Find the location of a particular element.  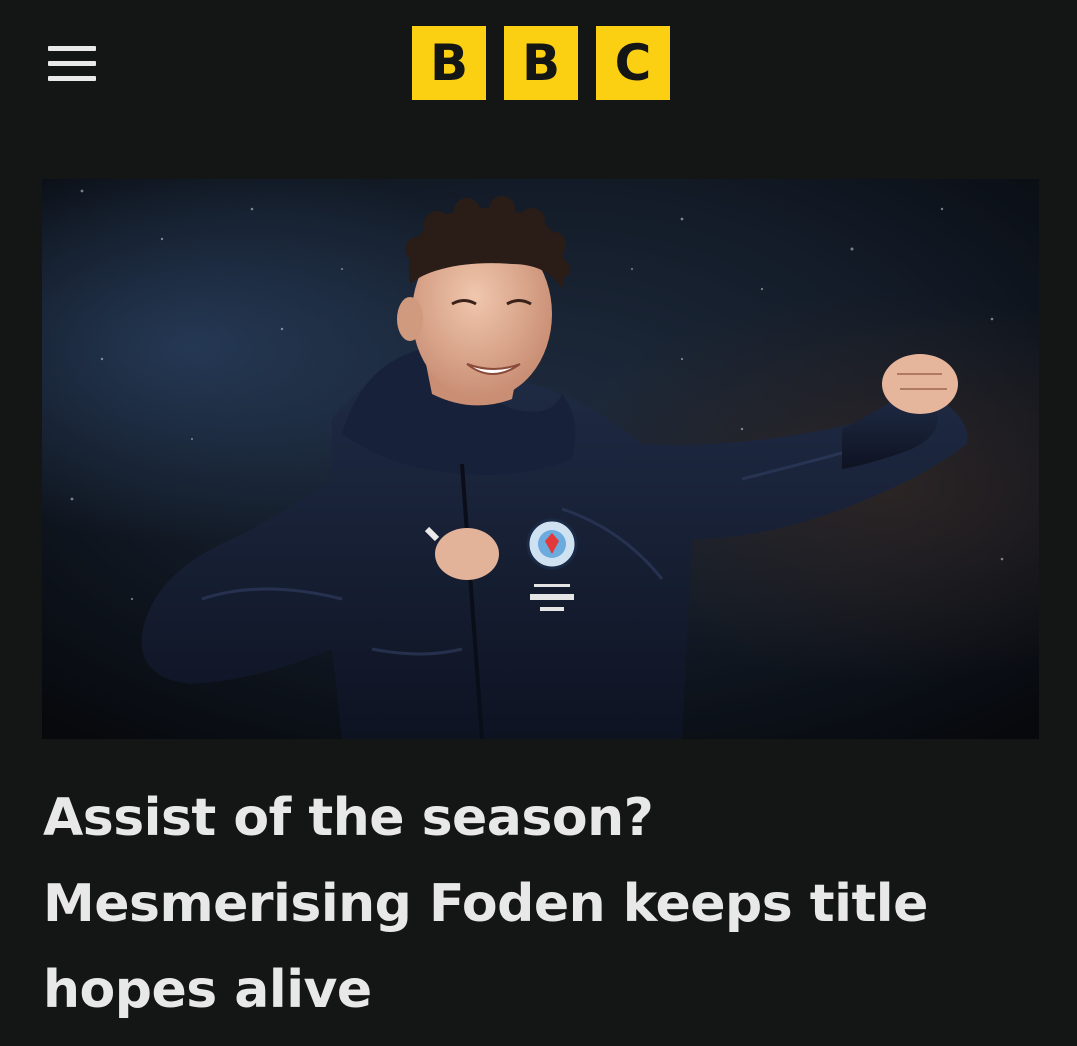

bbc-logo: B B C is located at coordinates (541, 63).